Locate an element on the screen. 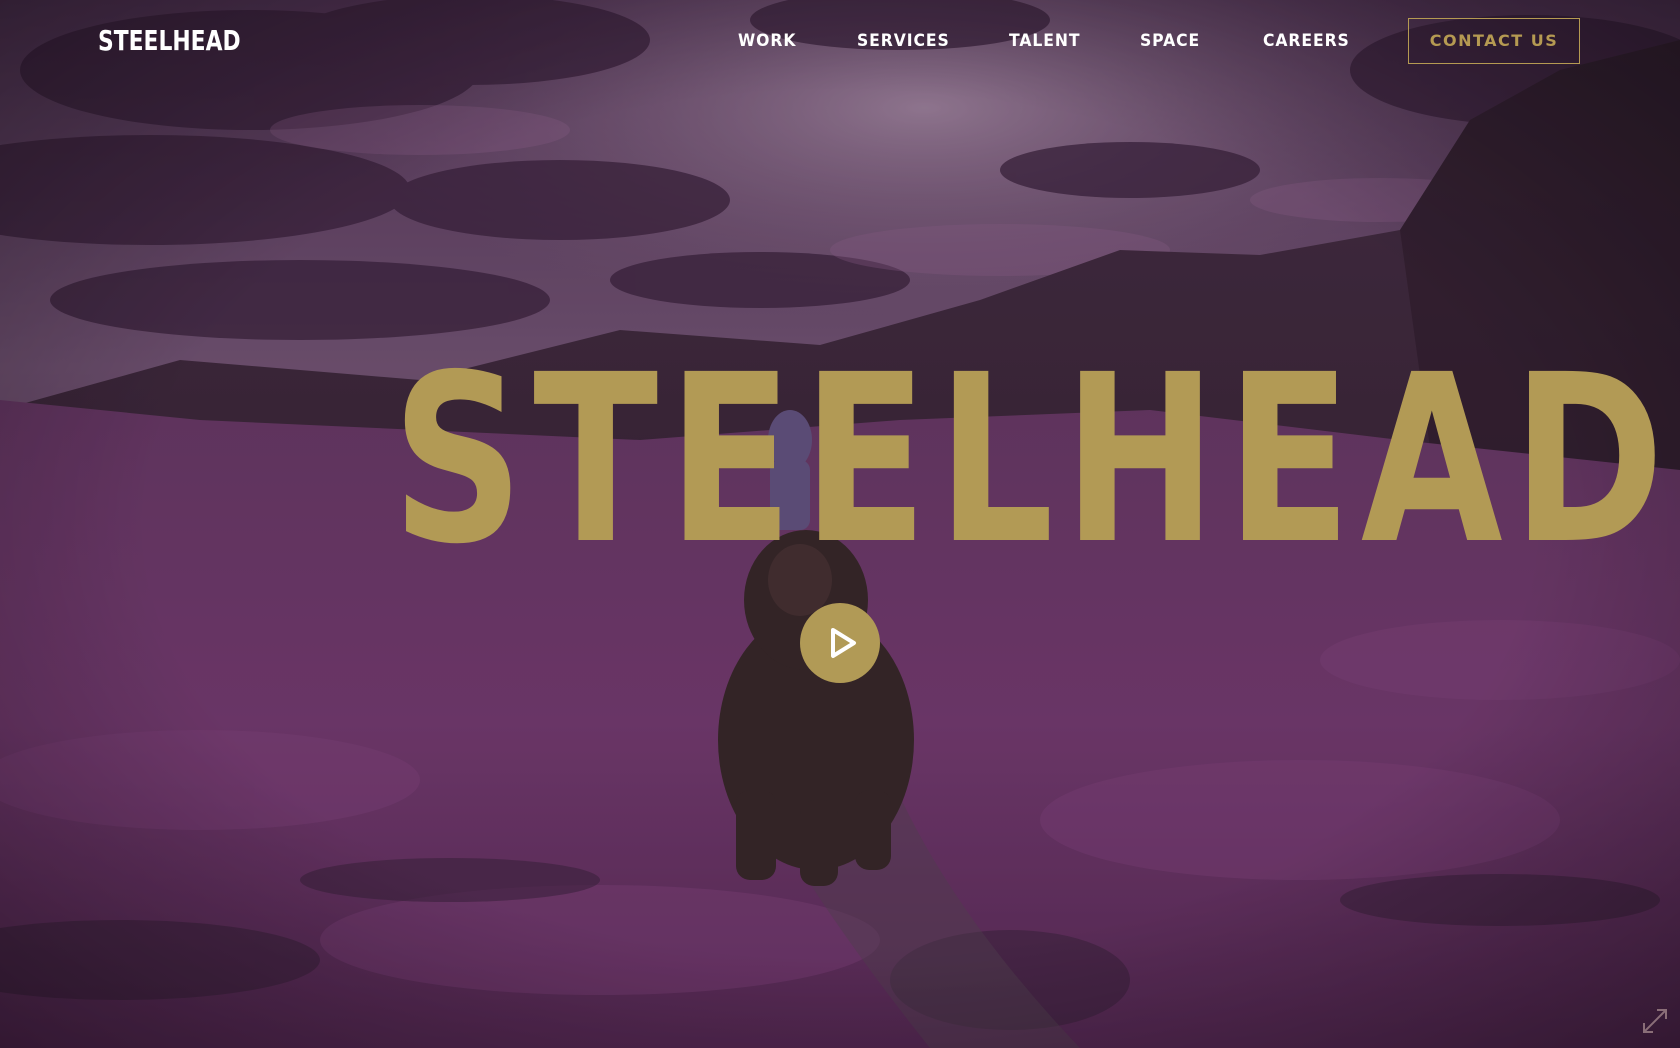  nav-link-talent: TALENT is located at coordinates (1044, 41).